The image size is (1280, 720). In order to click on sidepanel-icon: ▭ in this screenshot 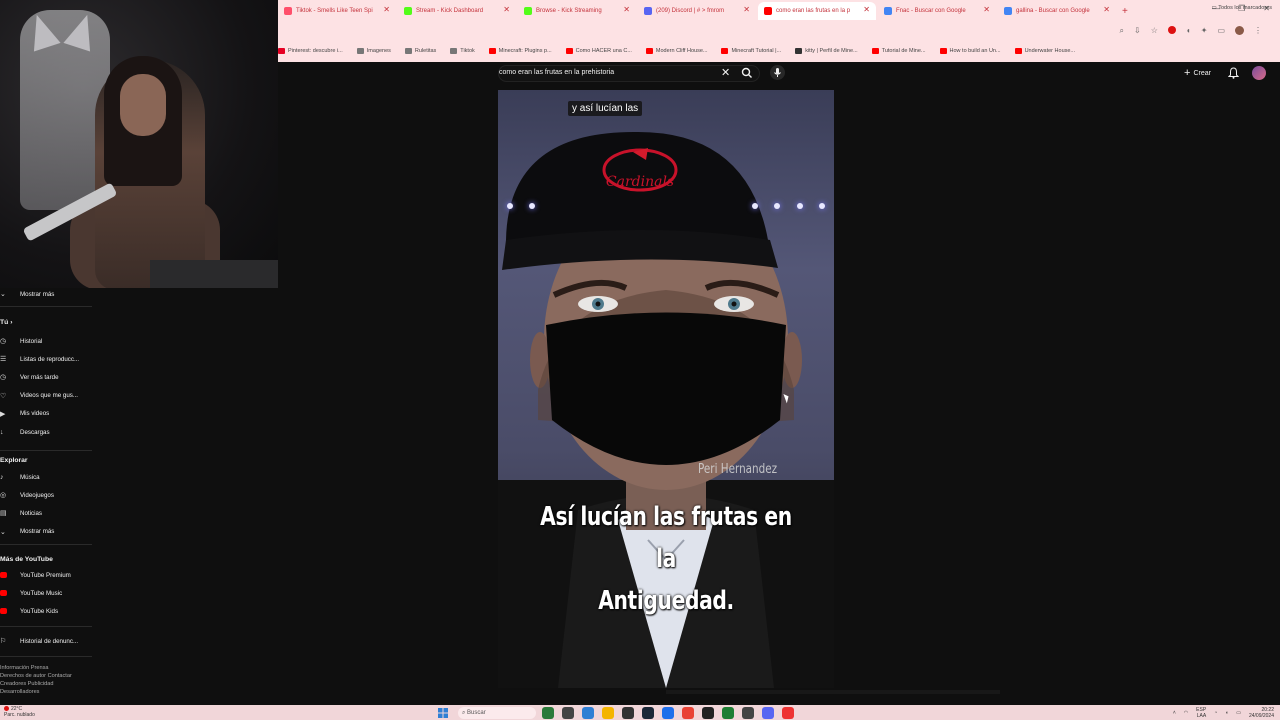, I will do `click(1221, 31)`.